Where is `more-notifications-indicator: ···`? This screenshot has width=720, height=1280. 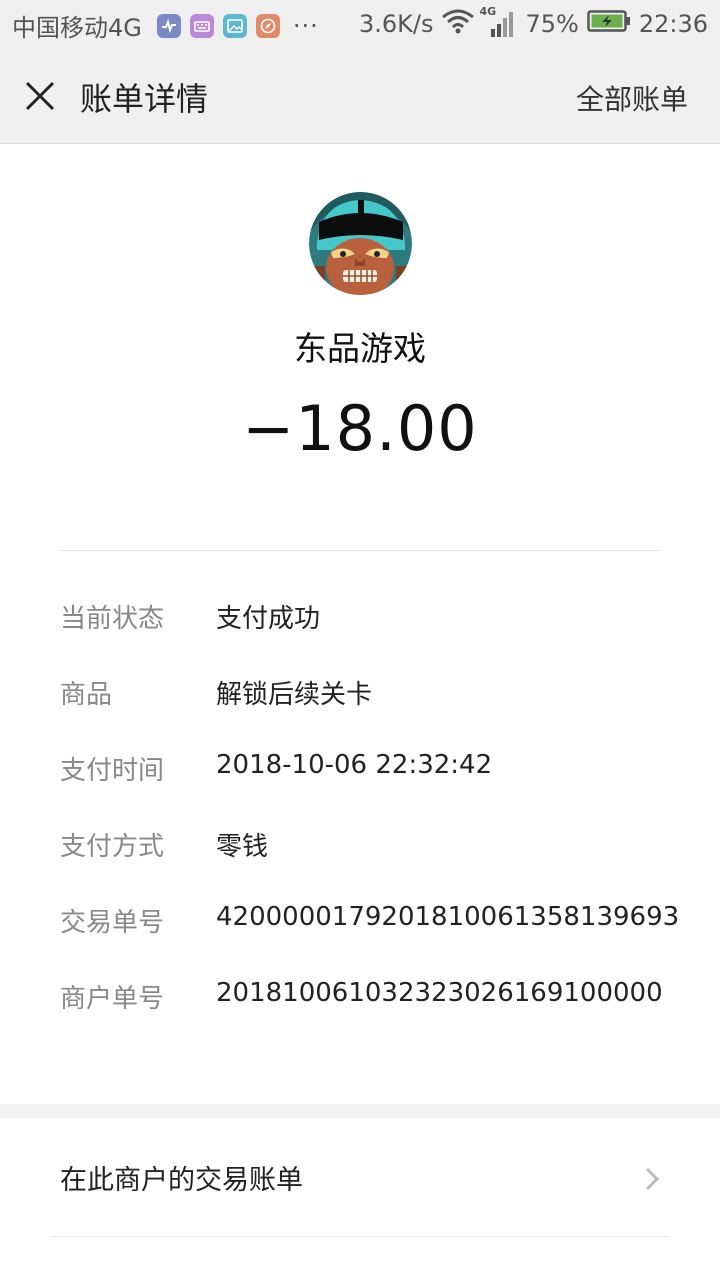
more-notifications-indicator: ··· is located at coordinates (305, 25).